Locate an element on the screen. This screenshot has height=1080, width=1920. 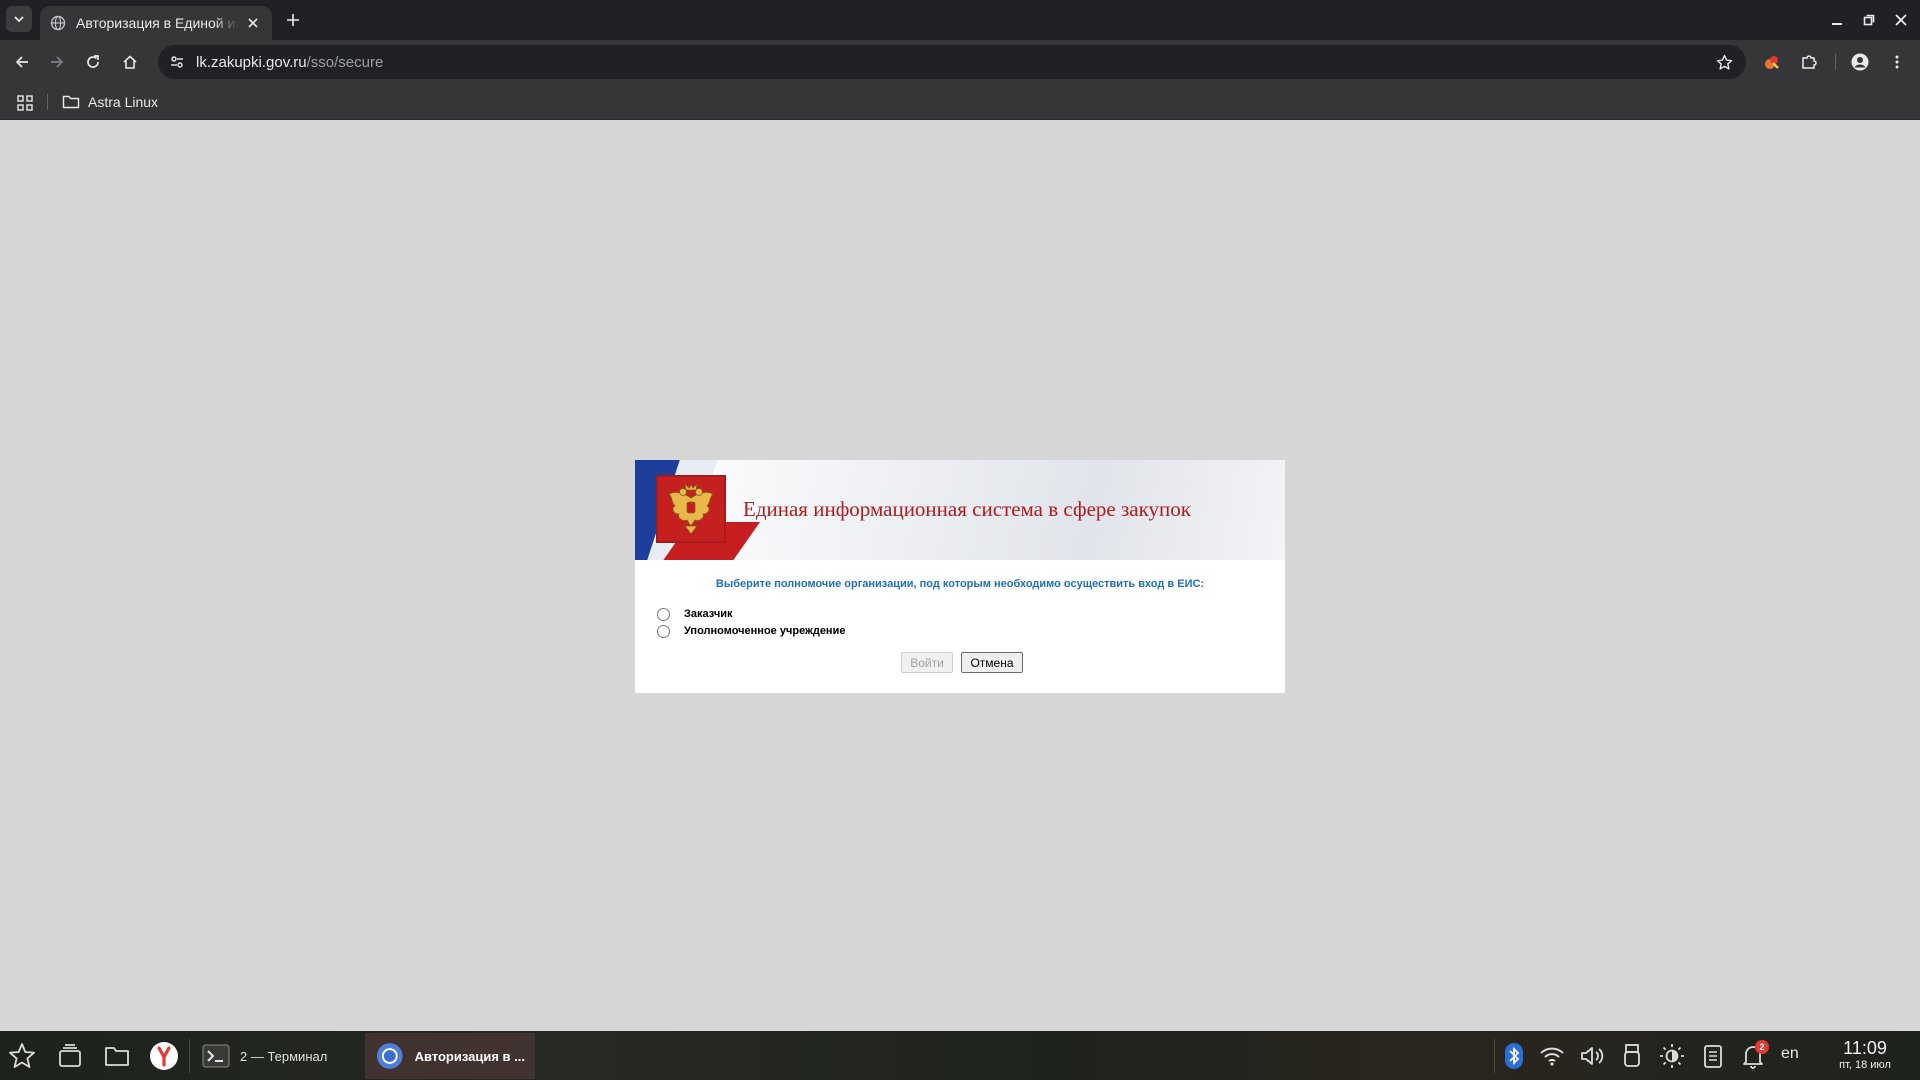
usb-device-button is located at coordinates (1632, 1056).